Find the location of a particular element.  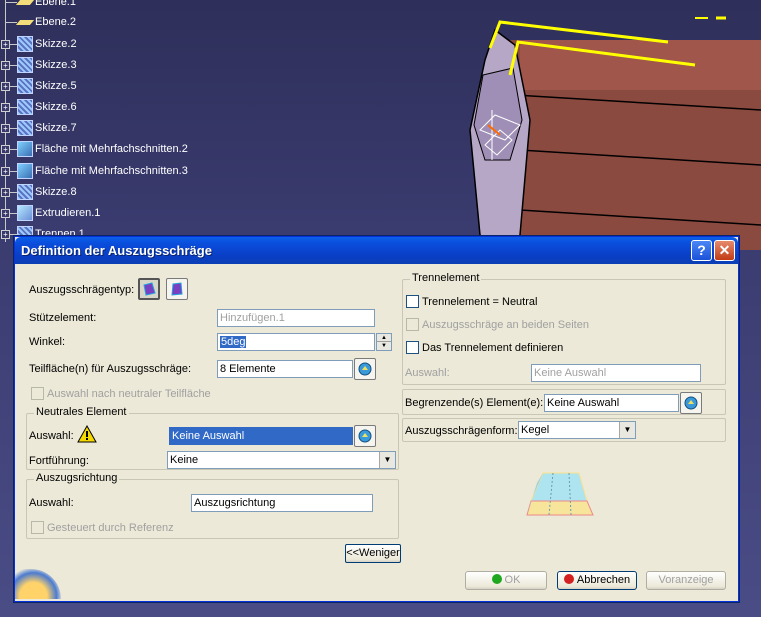

neutral-selection-edit-button is located at coordinates (365, 436).